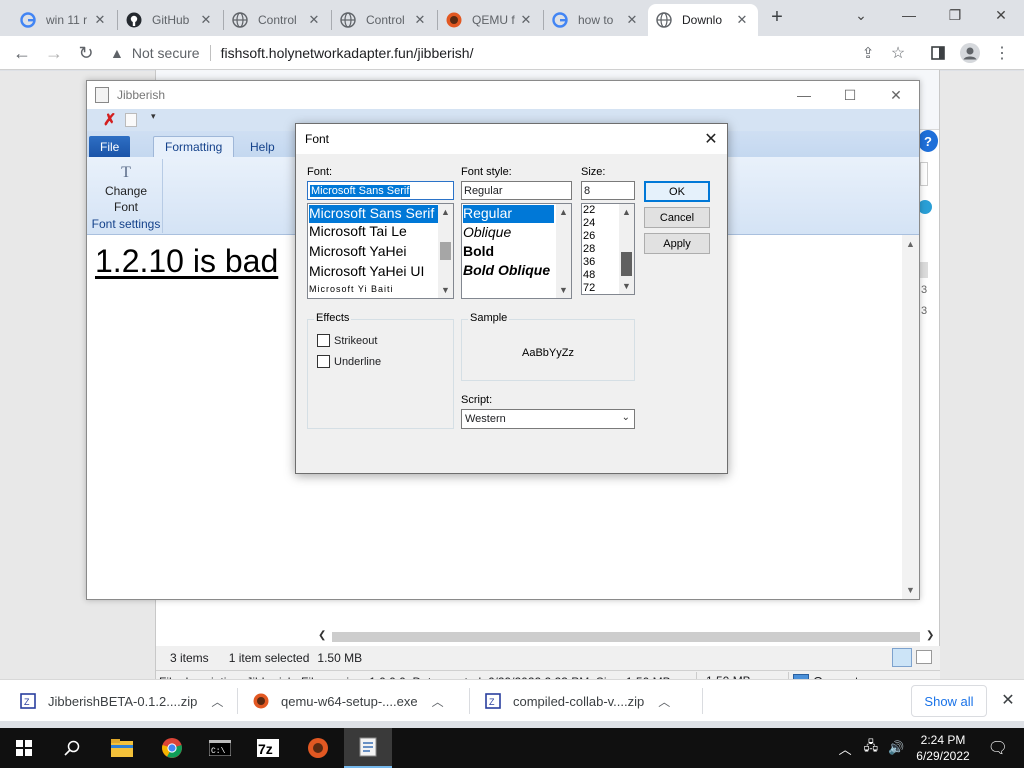 The height and width of the screenshot is (768, 1024). I want to click on share-icon: ⇪, so click(868, 53).